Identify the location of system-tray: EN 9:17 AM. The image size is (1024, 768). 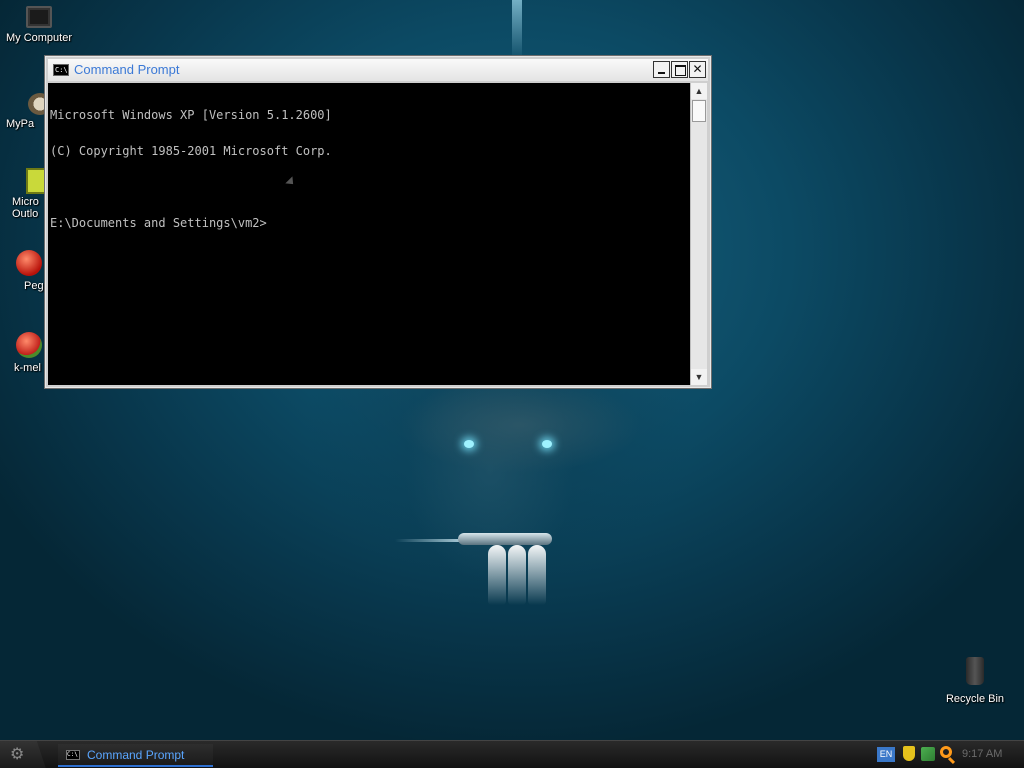
(947, 754).